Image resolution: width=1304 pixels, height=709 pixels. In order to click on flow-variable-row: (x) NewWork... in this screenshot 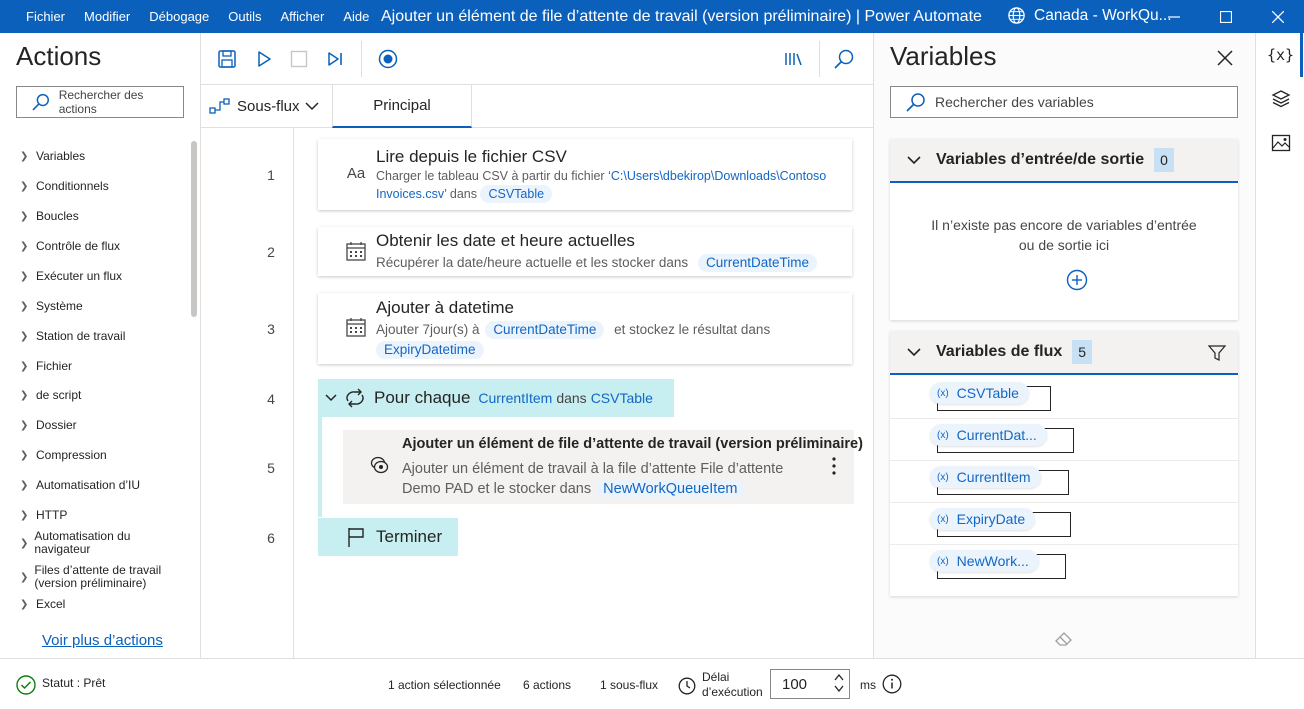, I will do `click(1064, 566)`.